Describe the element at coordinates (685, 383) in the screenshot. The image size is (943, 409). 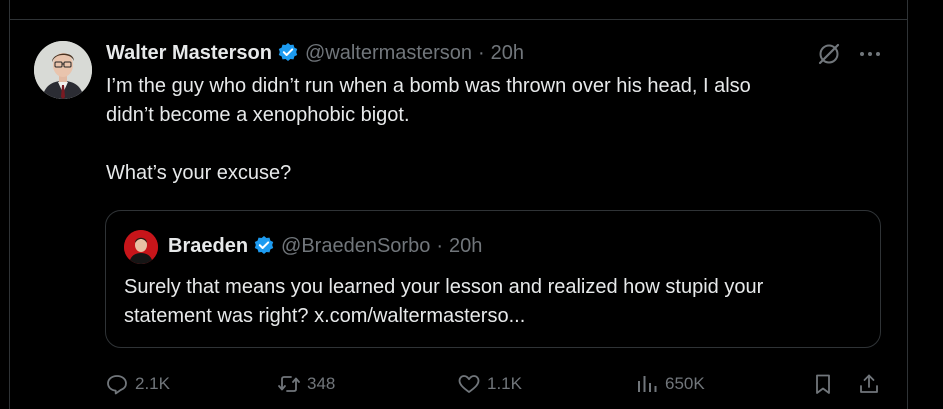
I see `views-count: 650K` at that location.